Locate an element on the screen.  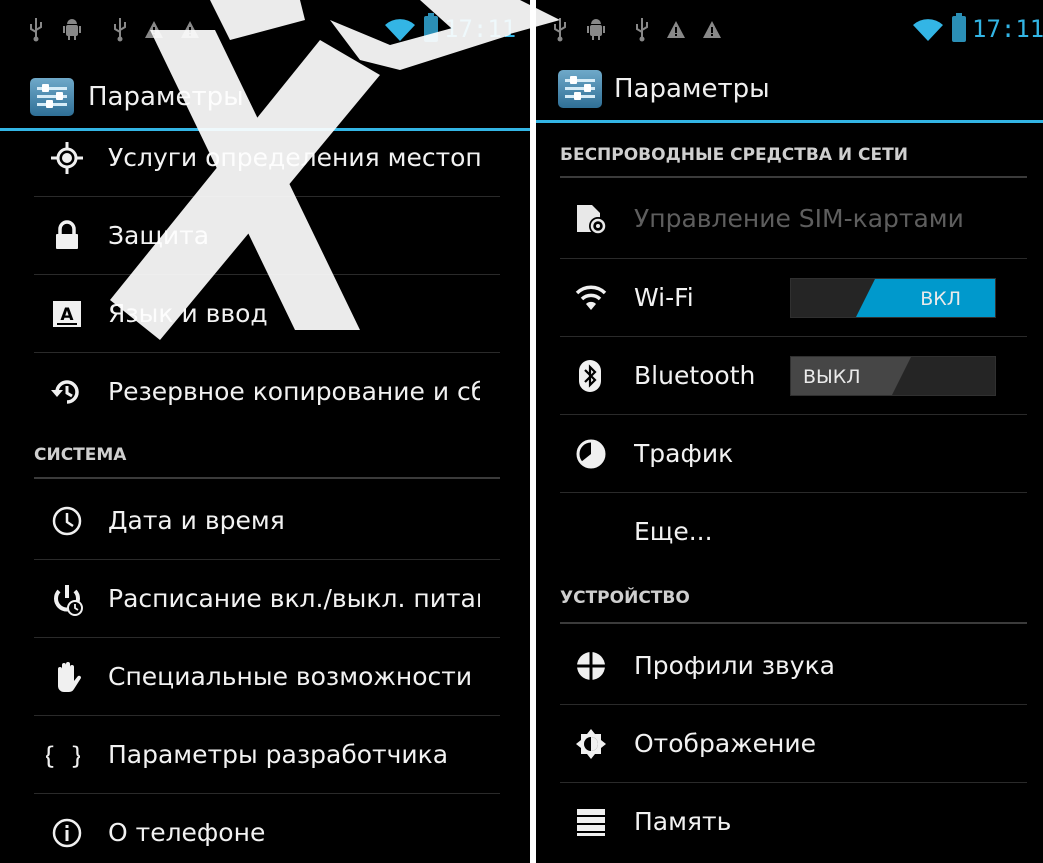
settings-item-label: Услуги определения местоположения is located at coordinates (294, 157).